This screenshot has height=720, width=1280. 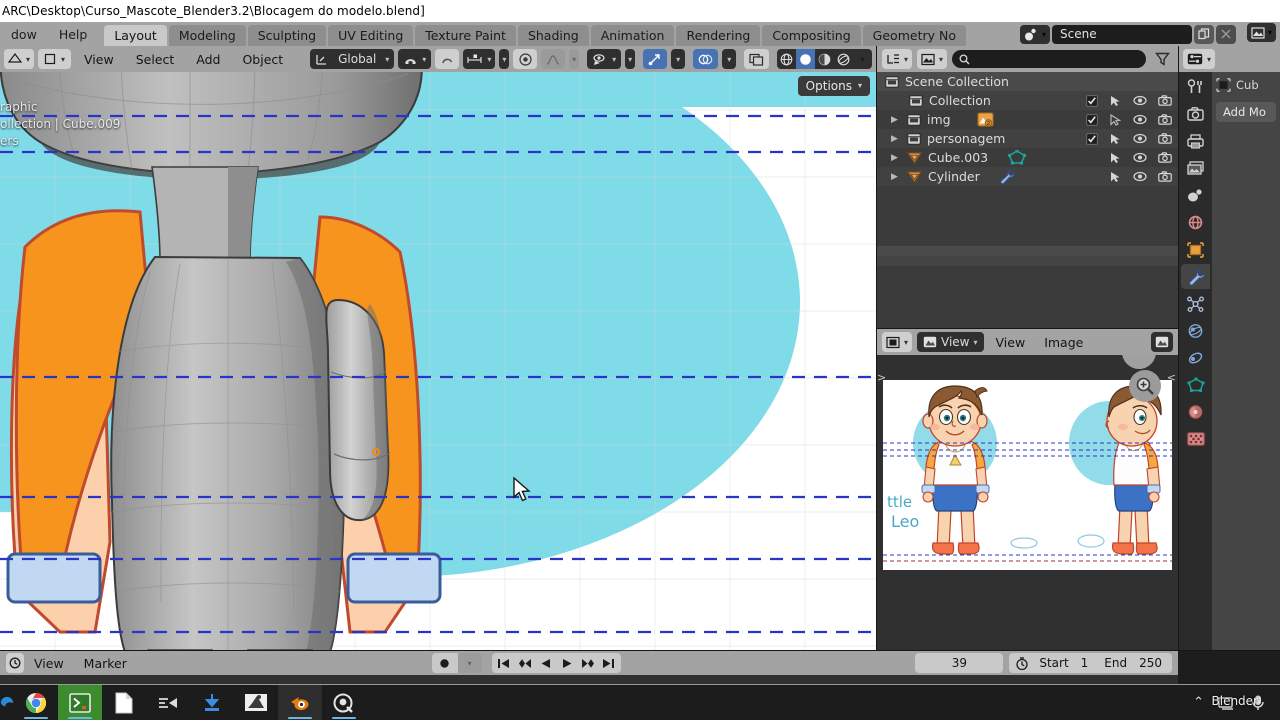 I want to click on tab-shading: Shading, so click(x=553, y=35).